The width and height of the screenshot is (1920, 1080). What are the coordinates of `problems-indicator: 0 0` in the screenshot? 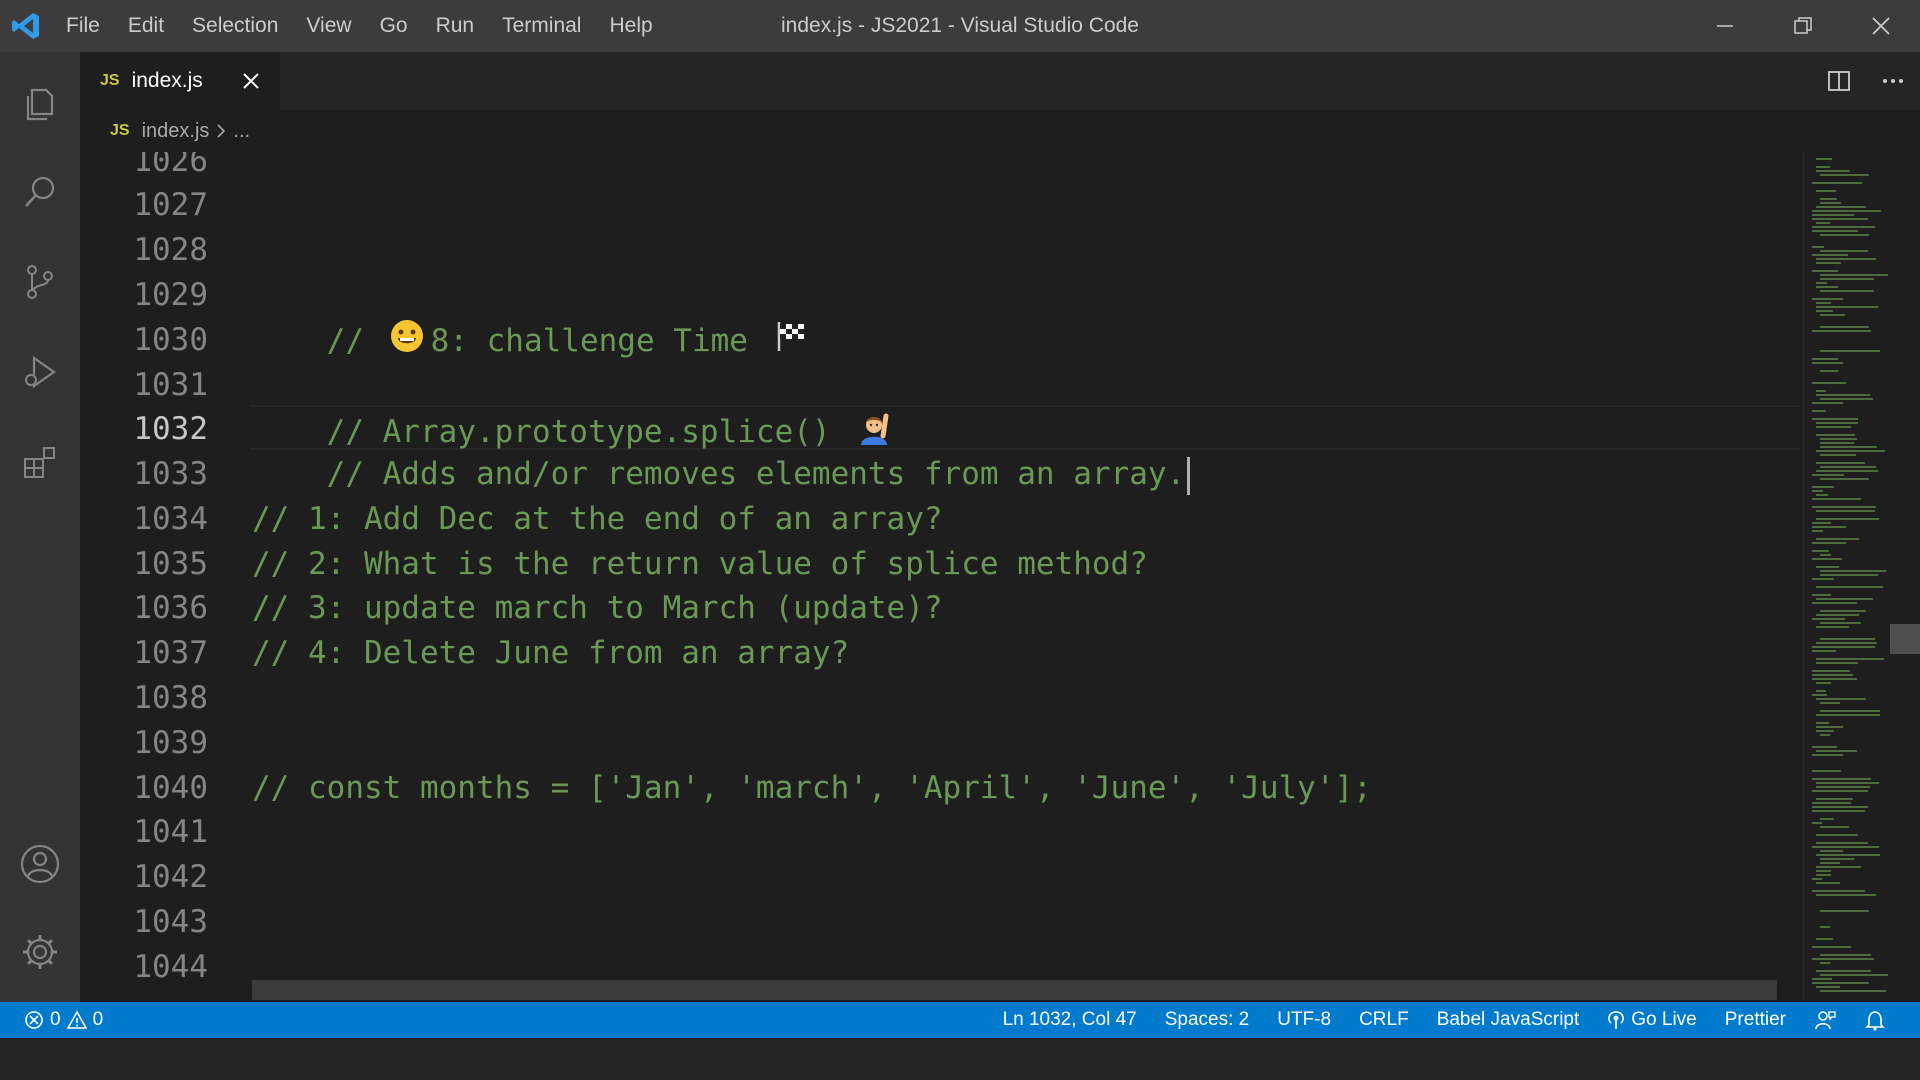 It's located at (63, 1020).